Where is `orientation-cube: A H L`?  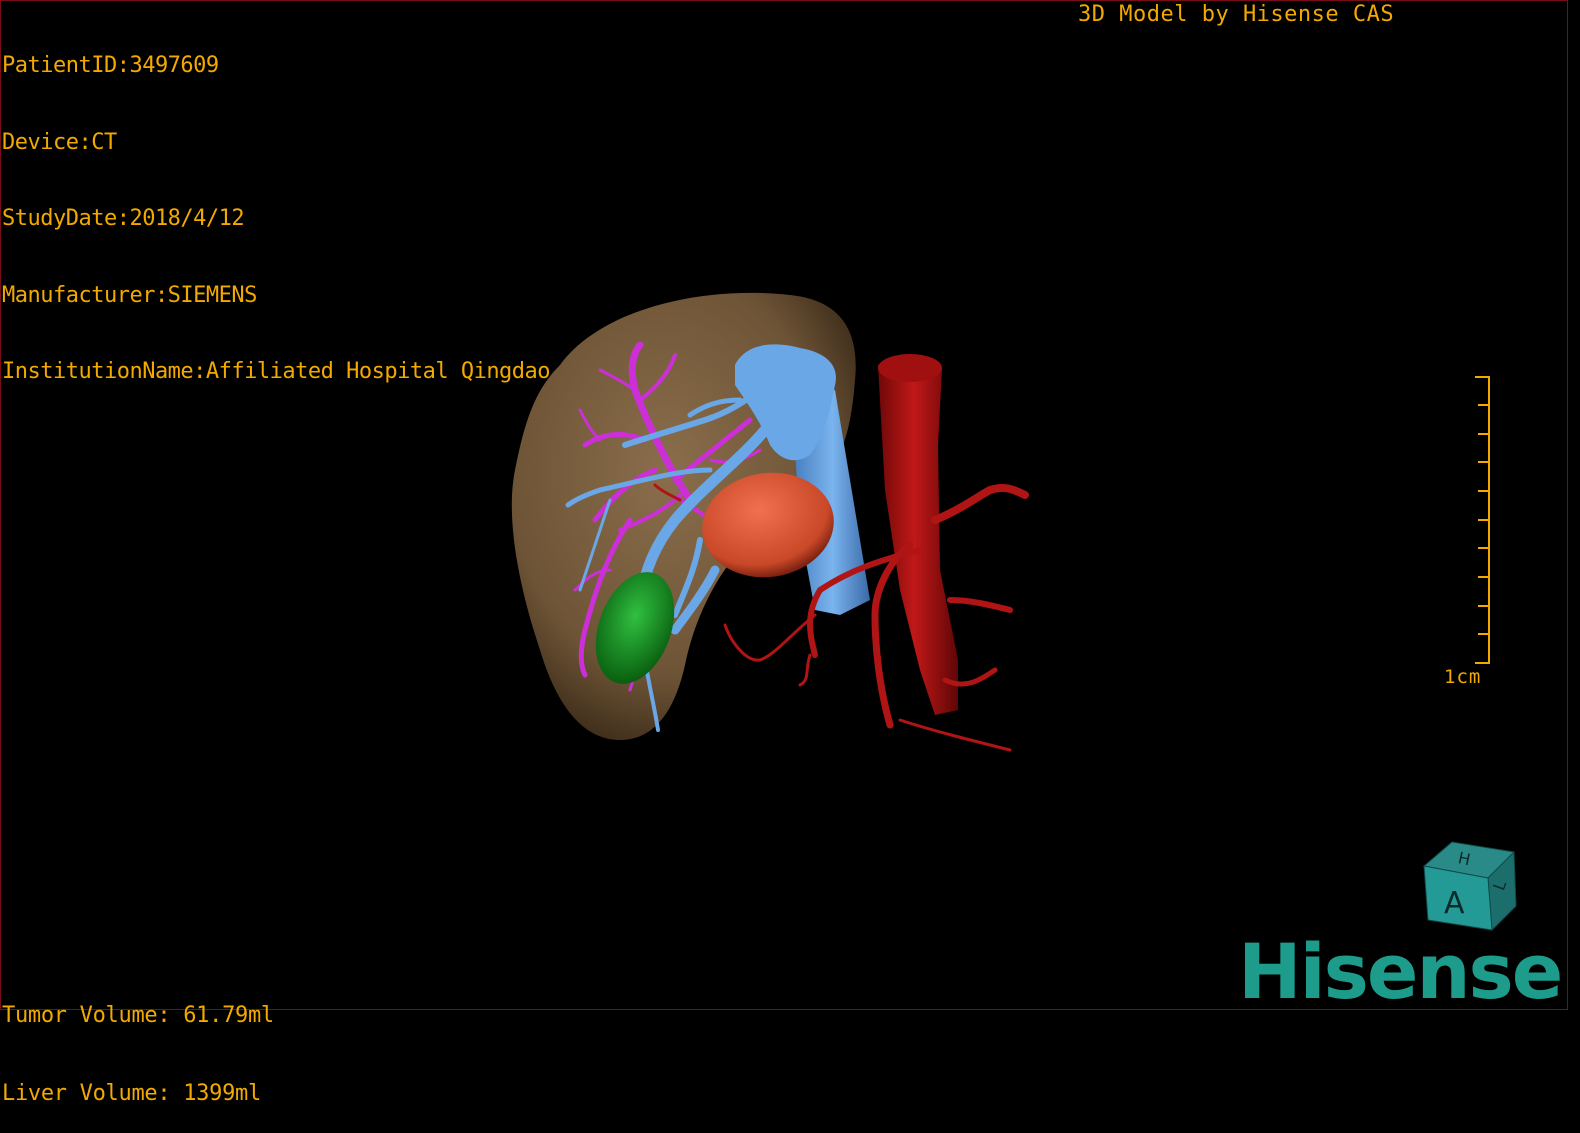 orientation-cube: A H L is located at coordinates (1470, 886).